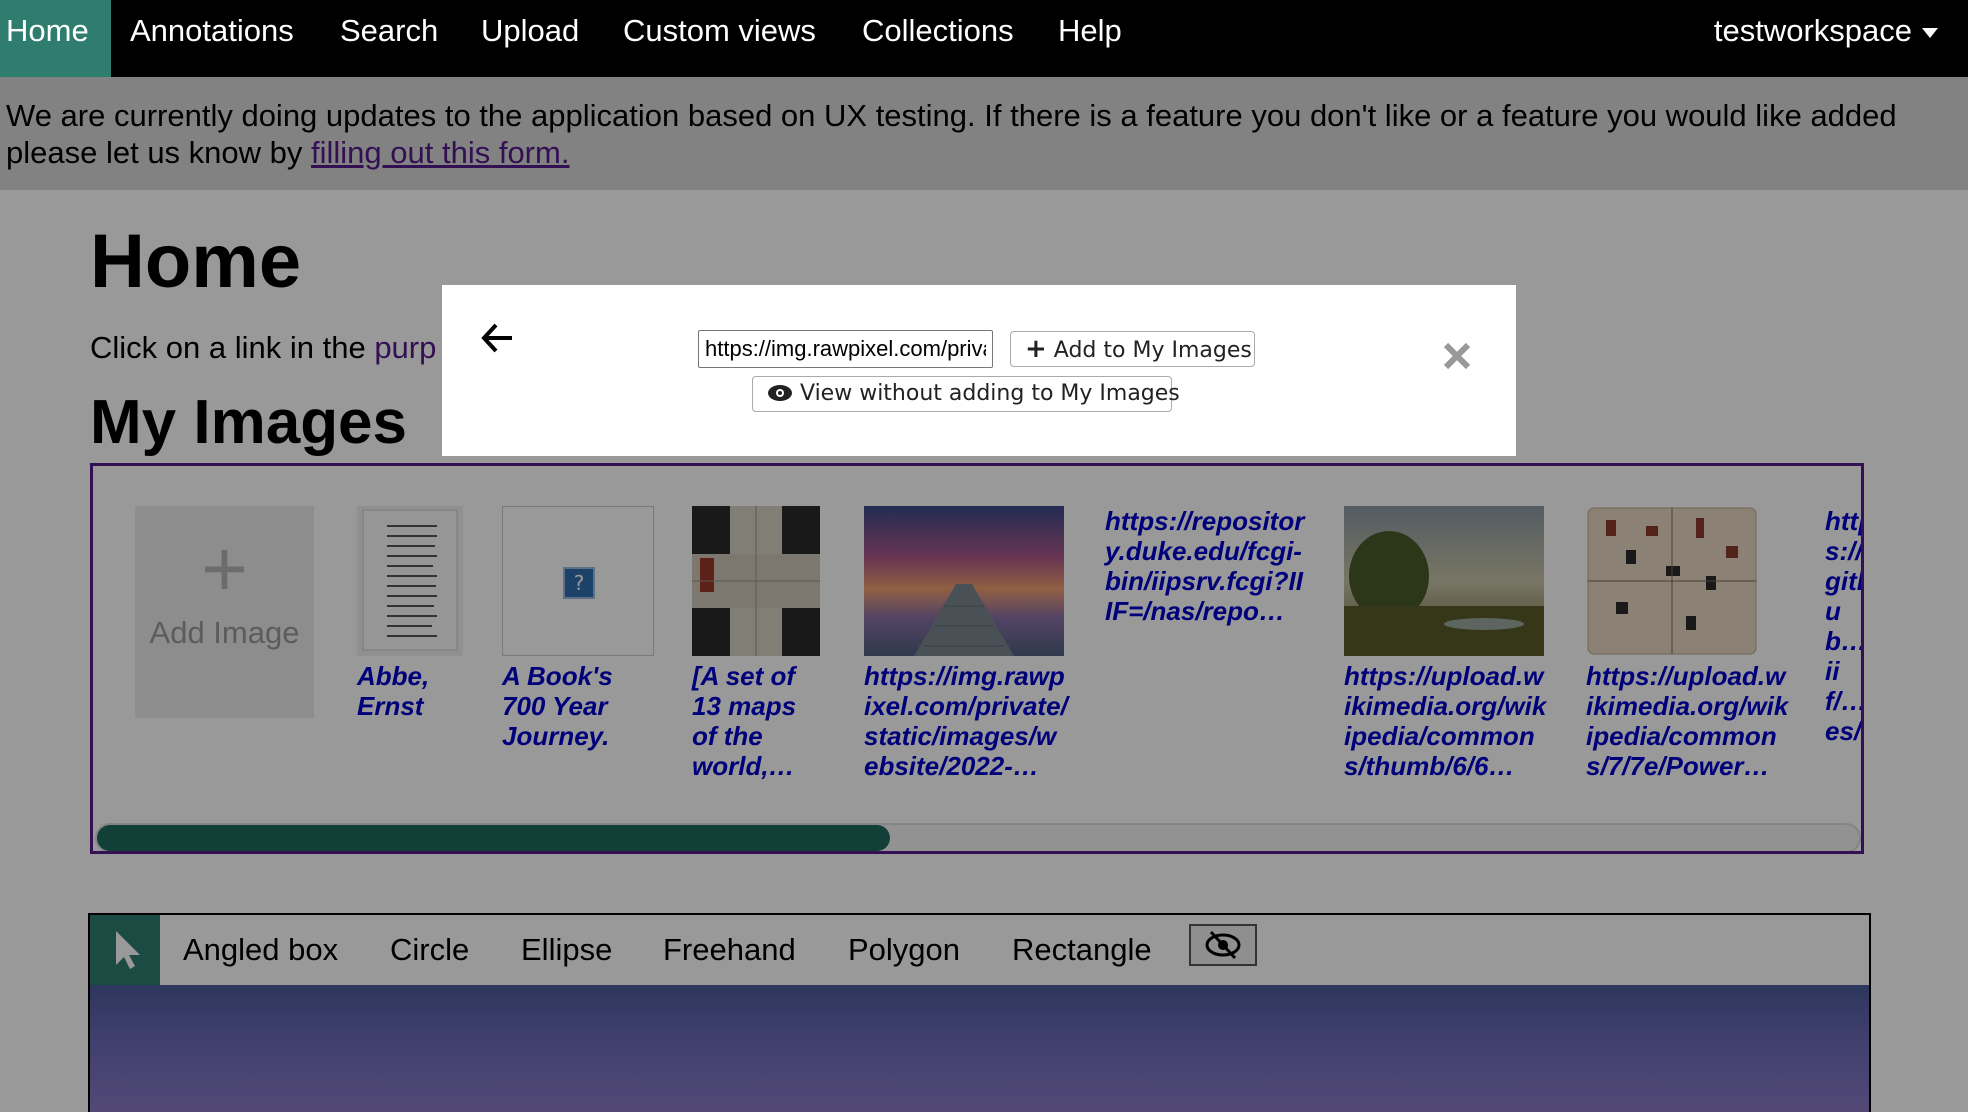  Describe the element at coordinates (1036, 349) in the screenshot. I see `plus-icon: +` at that location.